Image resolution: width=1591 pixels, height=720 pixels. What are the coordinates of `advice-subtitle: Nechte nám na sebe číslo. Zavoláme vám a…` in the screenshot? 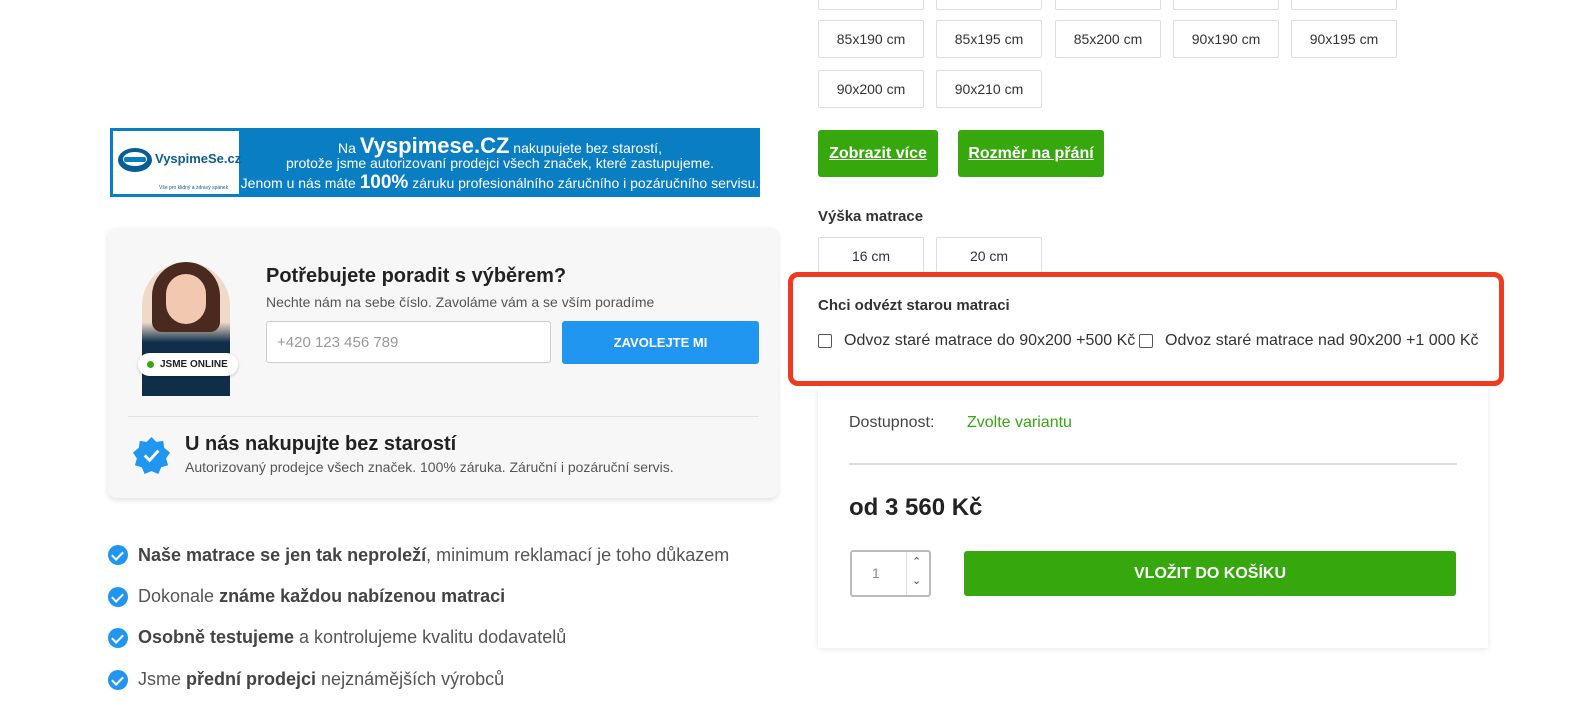 It's located at (460, 302).